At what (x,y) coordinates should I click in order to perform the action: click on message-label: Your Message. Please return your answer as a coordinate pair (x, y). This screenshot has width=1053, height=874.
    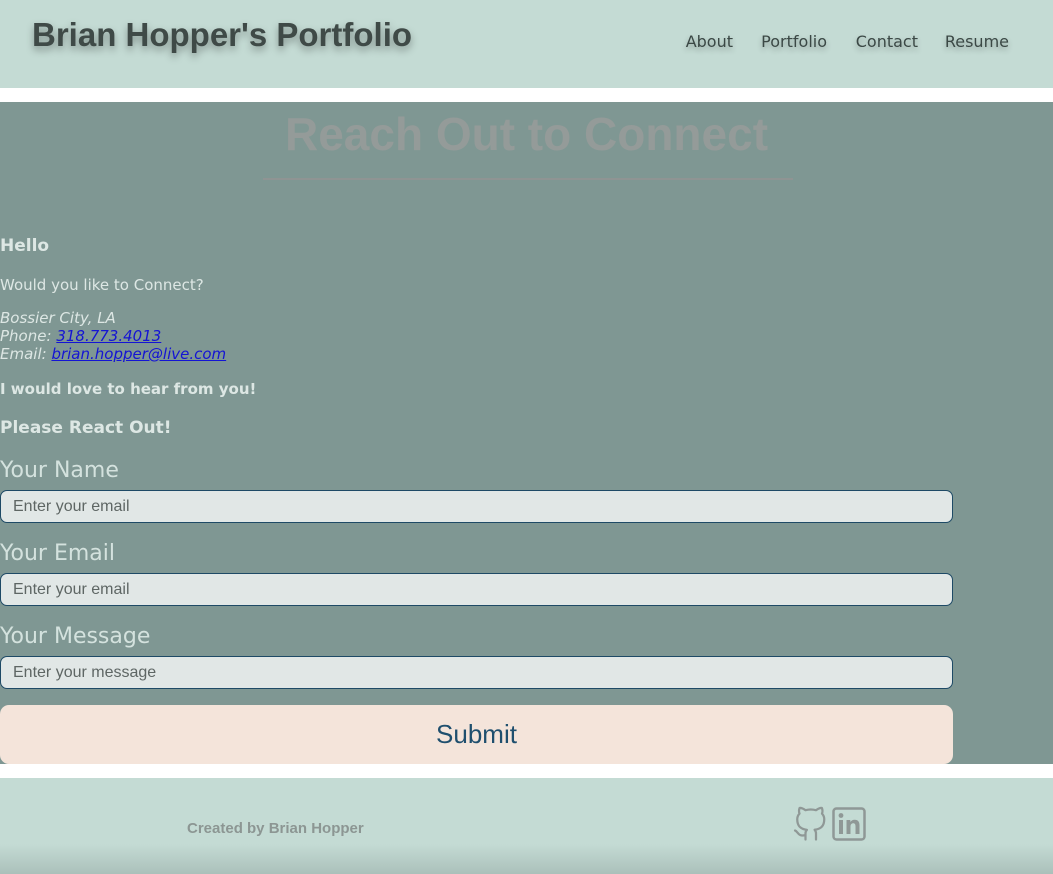
    Looking at the image, I should click on (75, 636).